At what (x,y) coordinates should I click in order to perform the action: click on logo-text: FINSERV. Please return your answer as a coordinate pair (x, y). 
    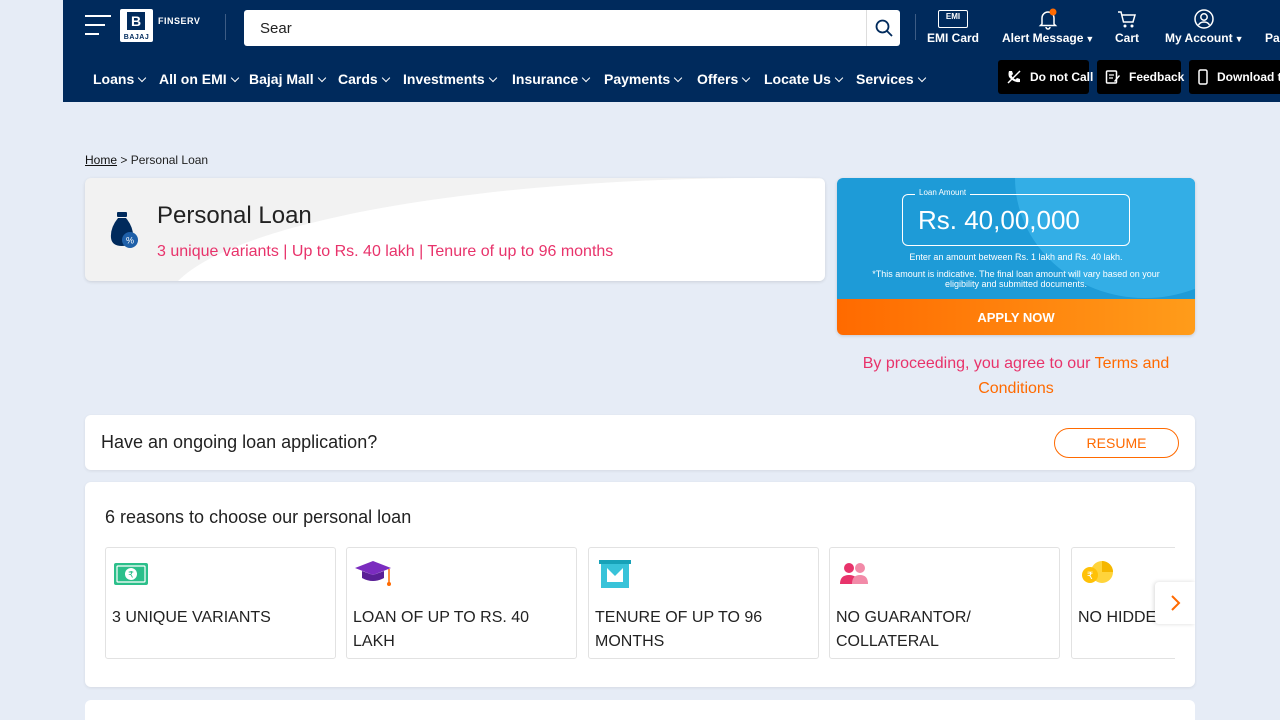
    Looking at the image, I should click on (179, 20).